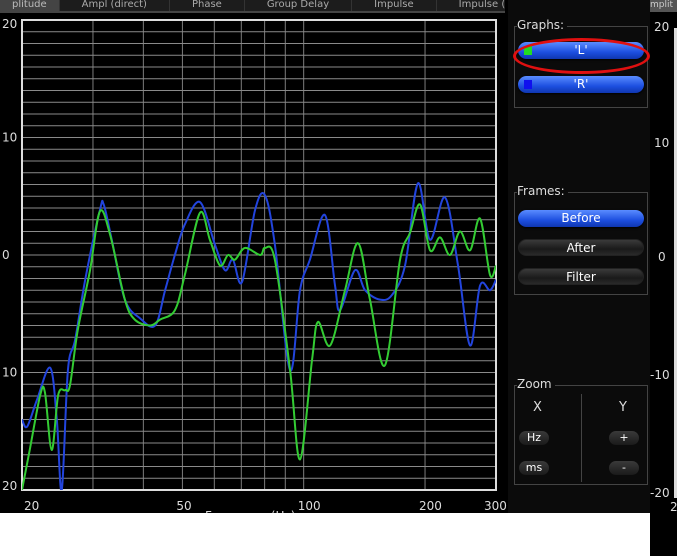 Image resolution: width=677 pixels, height=556 pixels. Describe the element at coordinates (6, 255) in the screenshot. I see `y-tick-label: 0` at that location.